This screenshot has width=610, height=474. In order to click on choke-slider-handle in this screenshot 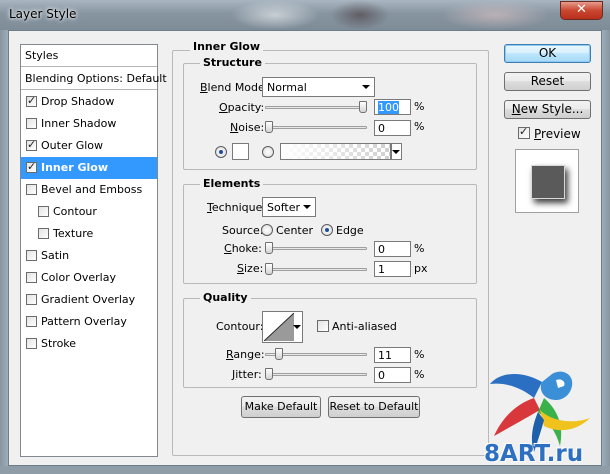, I will do `click(269, 248)`.